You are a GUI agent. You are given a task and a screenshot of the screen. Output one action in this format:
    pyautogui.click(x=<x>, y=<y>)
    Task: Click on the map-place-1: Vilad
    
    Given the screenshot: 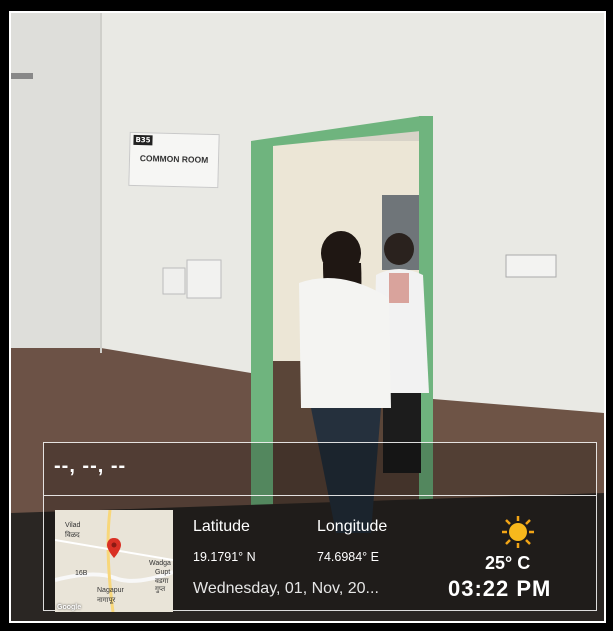 What is the action you would take?
    pyautogui.click(x=73, y=525)
    